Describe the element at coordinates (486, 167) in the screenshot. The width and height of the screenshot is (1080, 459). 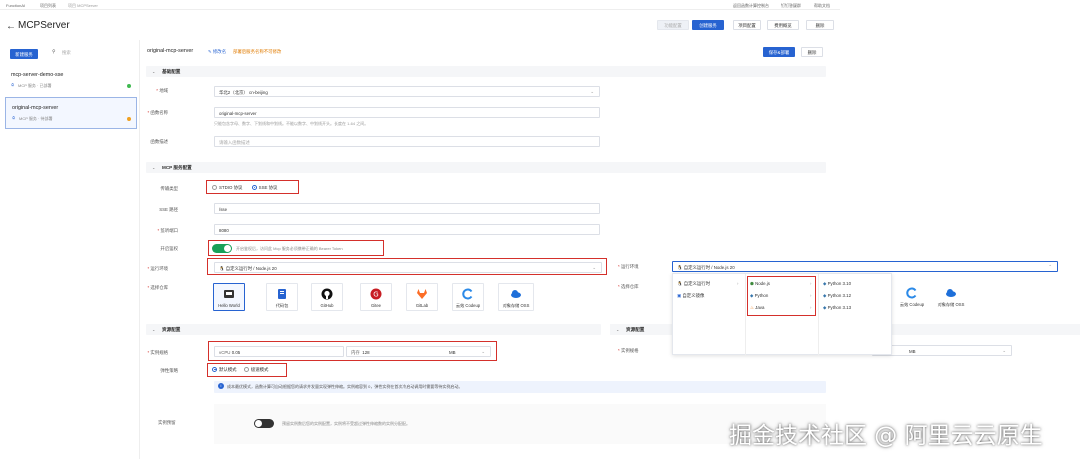
I see `section-mcp: ⌄ MCP 服务配置` at that location.